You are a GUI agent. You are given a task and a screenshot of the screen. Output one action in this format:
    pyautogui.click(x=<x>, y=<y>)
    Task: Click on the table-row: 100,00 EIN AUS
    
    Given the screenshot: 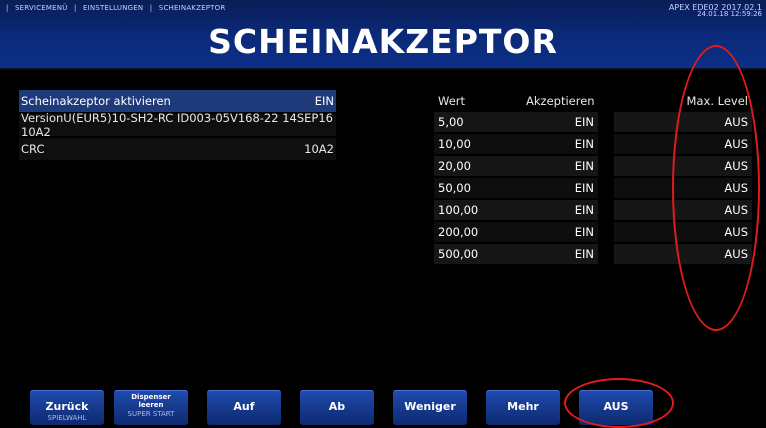 What is the action you would take?
    pyautogui.click(x=593, y=210)
    